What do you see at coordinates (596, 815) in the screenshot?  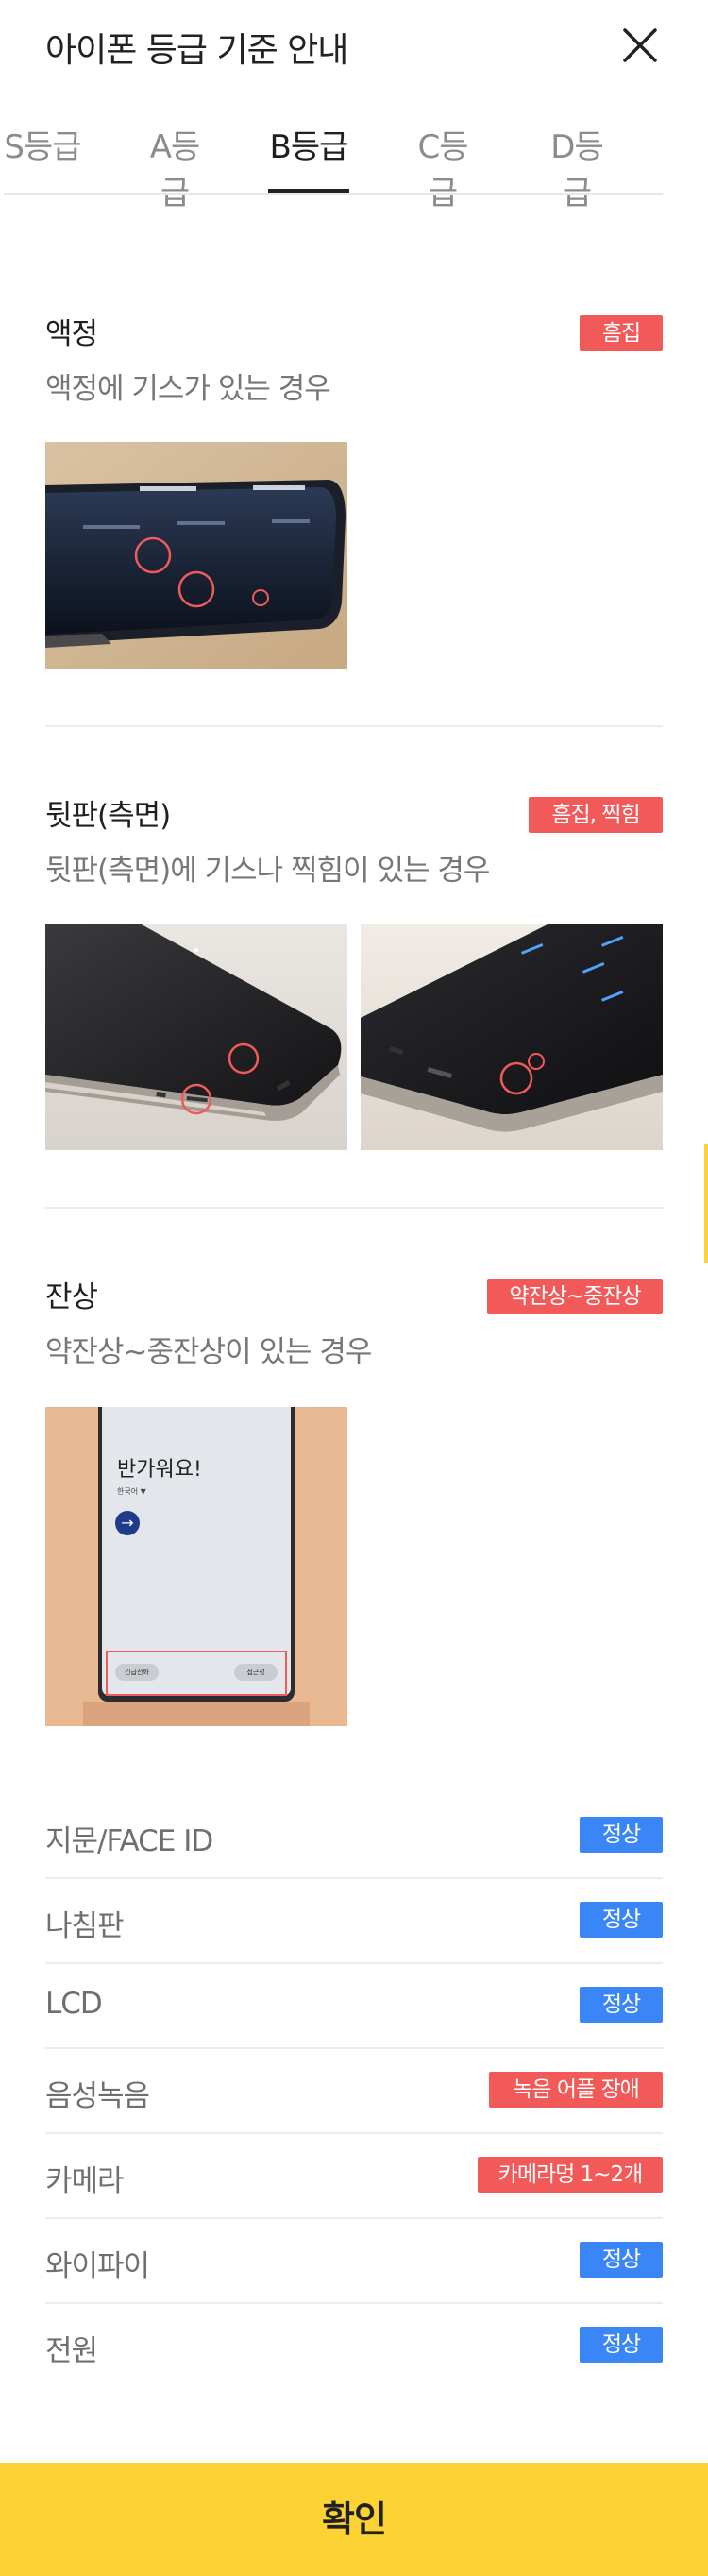 I see `section-back-badge: 흠집, 찍힘` at bounding box center [596, 815].